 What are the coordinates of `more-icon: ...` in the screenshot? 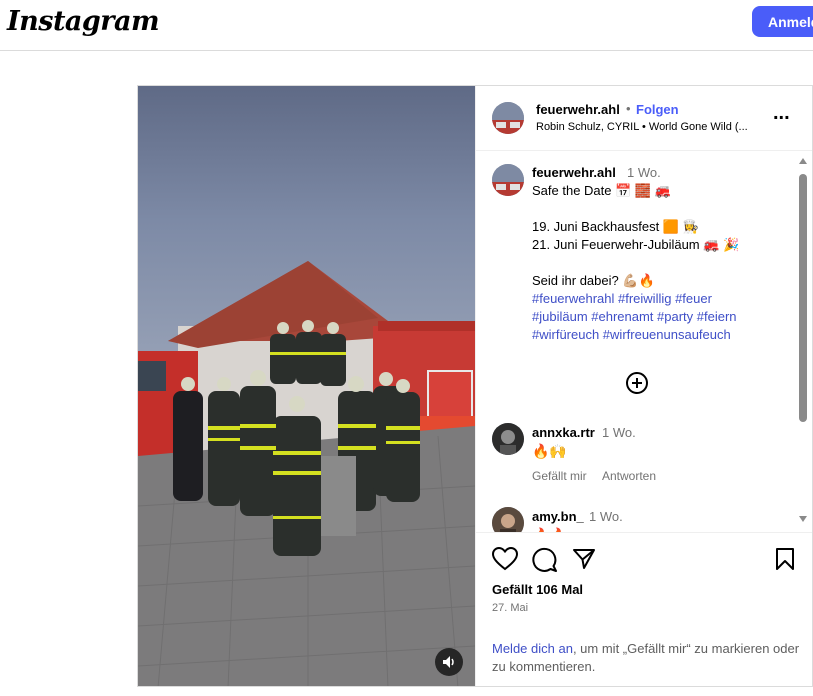 It's located at (781, 113).